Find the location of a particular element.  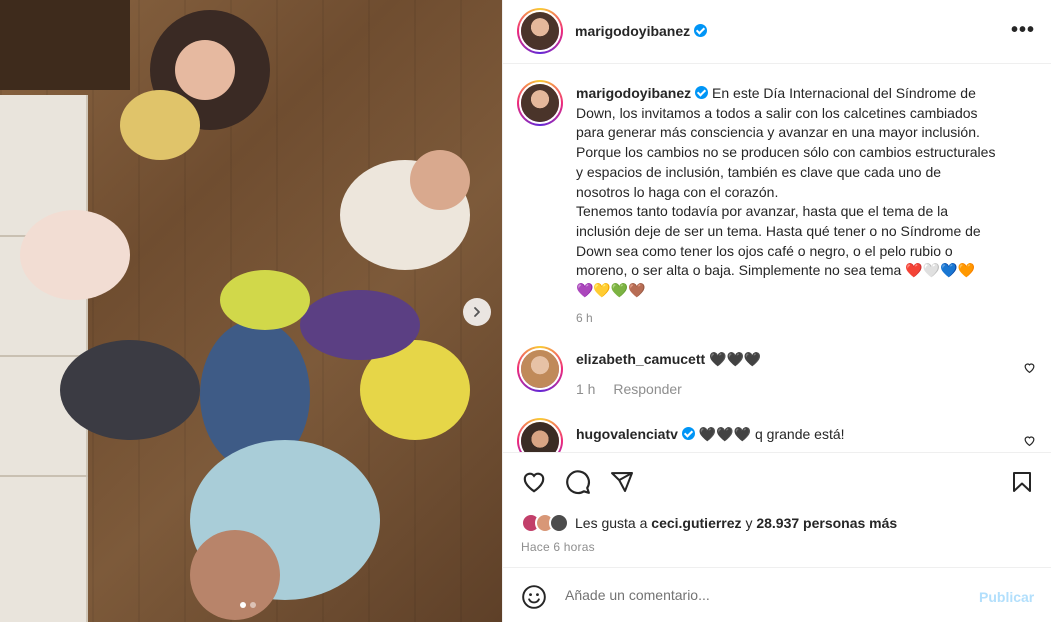

emoji-icon is located at coordinates (534, 597).